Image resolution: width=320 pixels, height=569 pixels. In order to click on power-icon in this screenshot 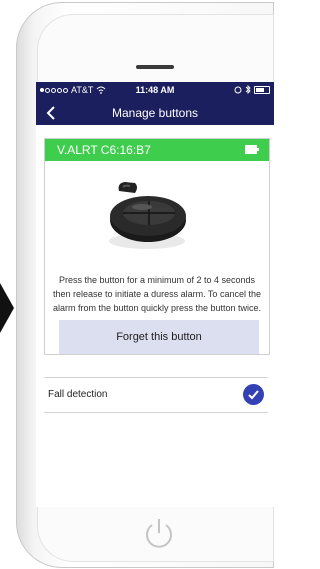, I will do `click(159, 534)`.